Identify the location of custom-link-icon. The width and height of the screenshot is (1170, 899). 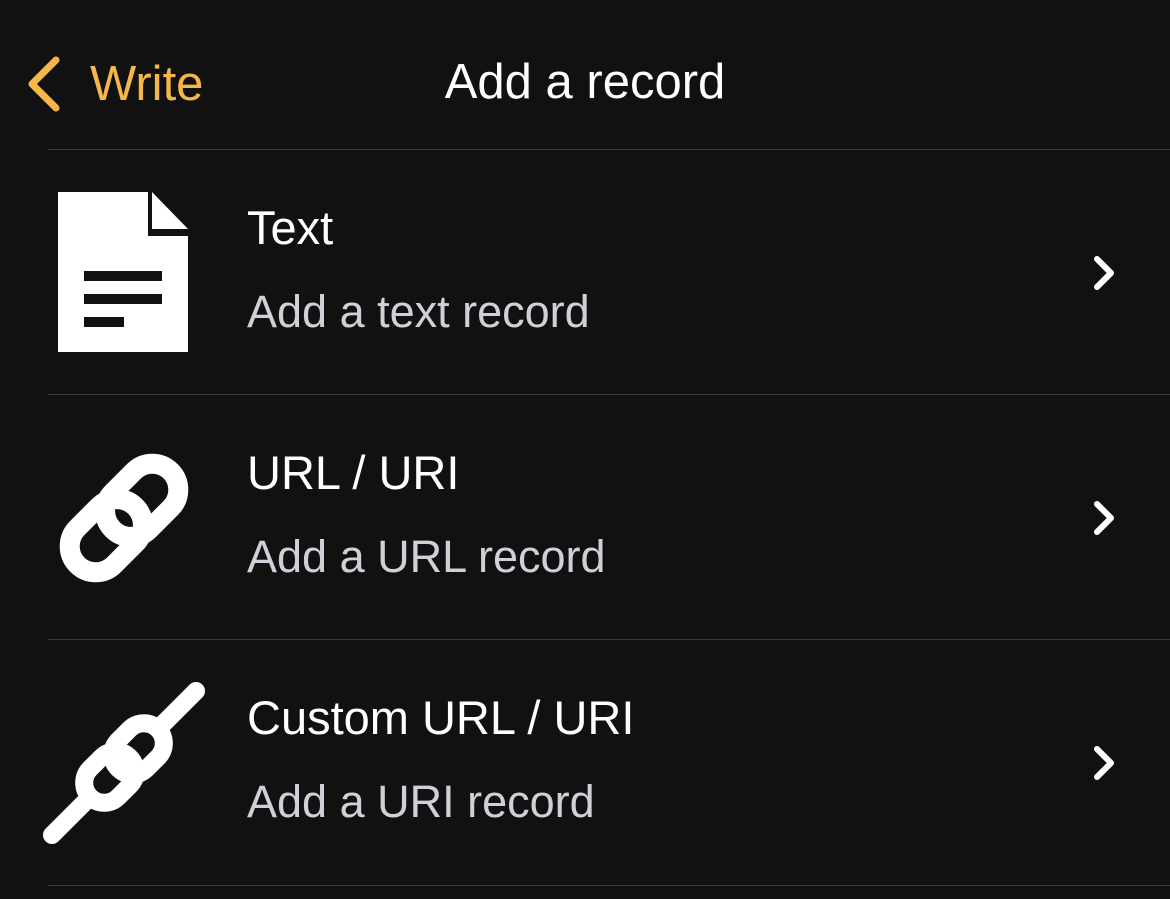
(124, 763).